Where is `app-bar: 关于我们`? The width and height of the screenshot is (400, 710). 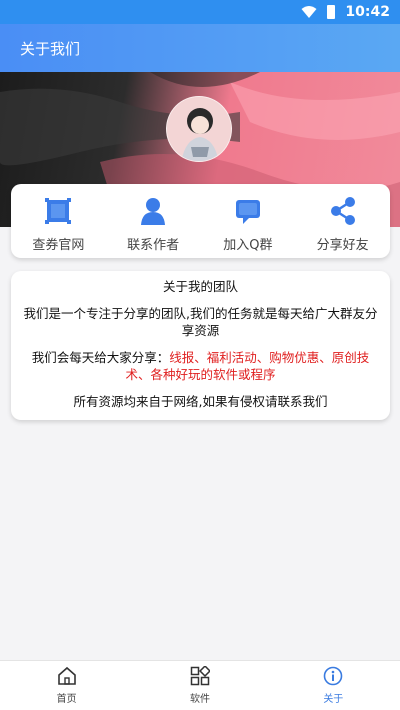 app-bar: 关于我们 is located at coordinates (200, 48).